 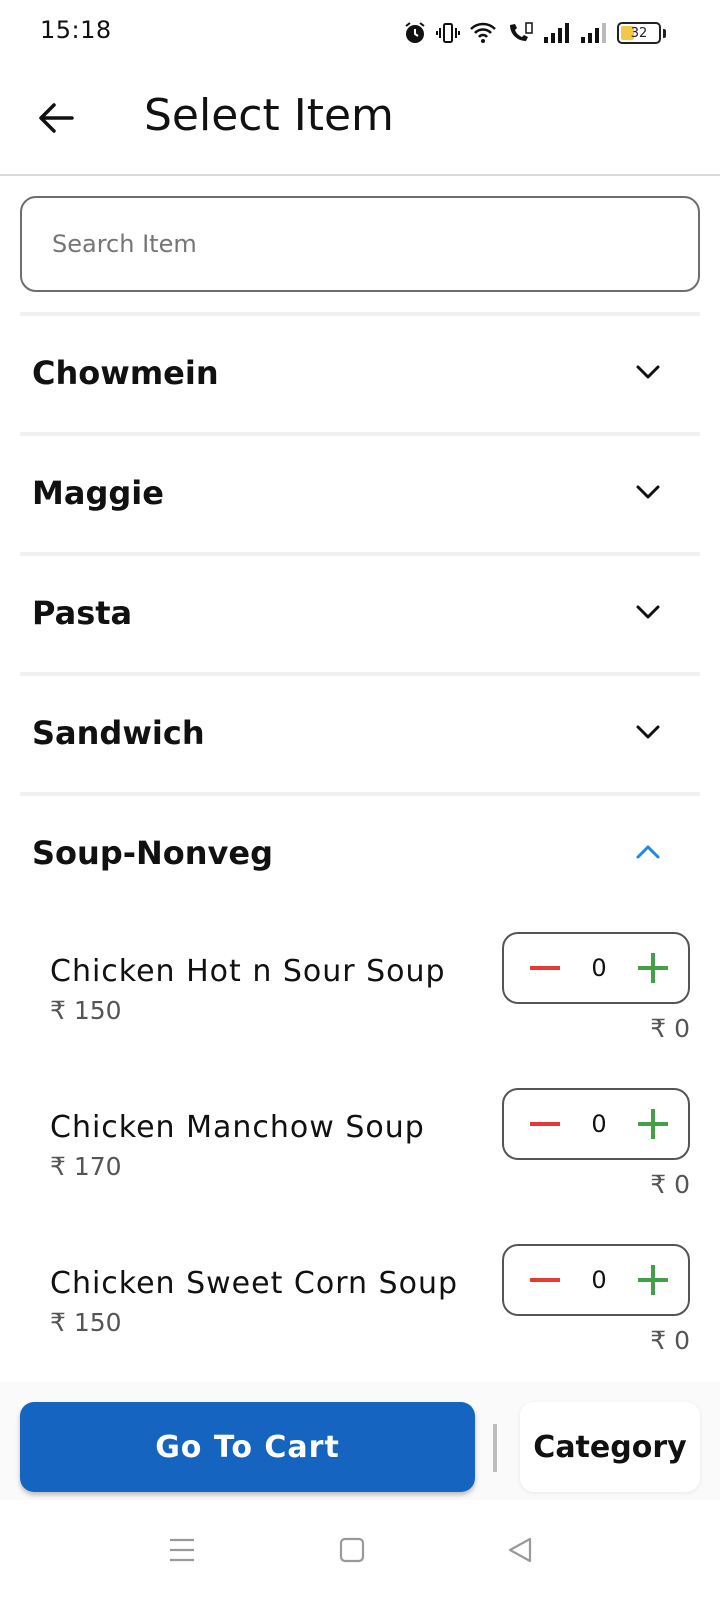 I want to click on status-icons: 32, so click(x=534, y=33).